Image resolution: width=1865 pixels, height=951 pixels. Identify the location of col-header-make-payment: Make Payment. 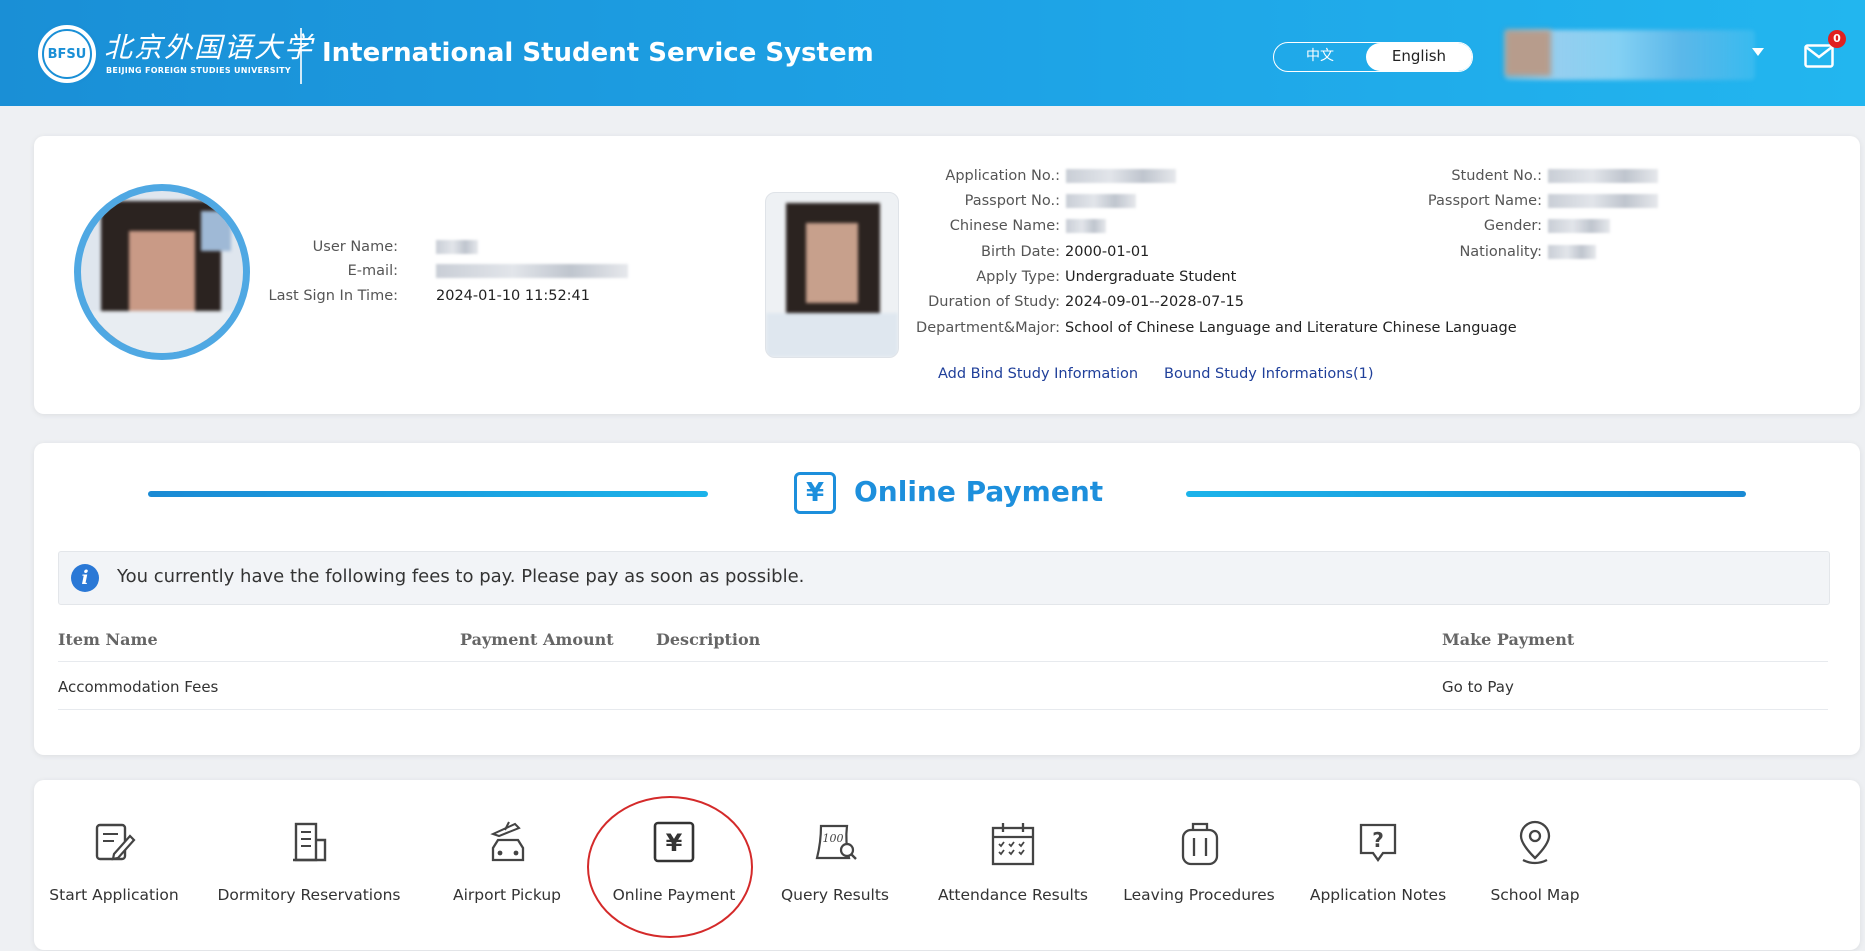
(1508, 639).